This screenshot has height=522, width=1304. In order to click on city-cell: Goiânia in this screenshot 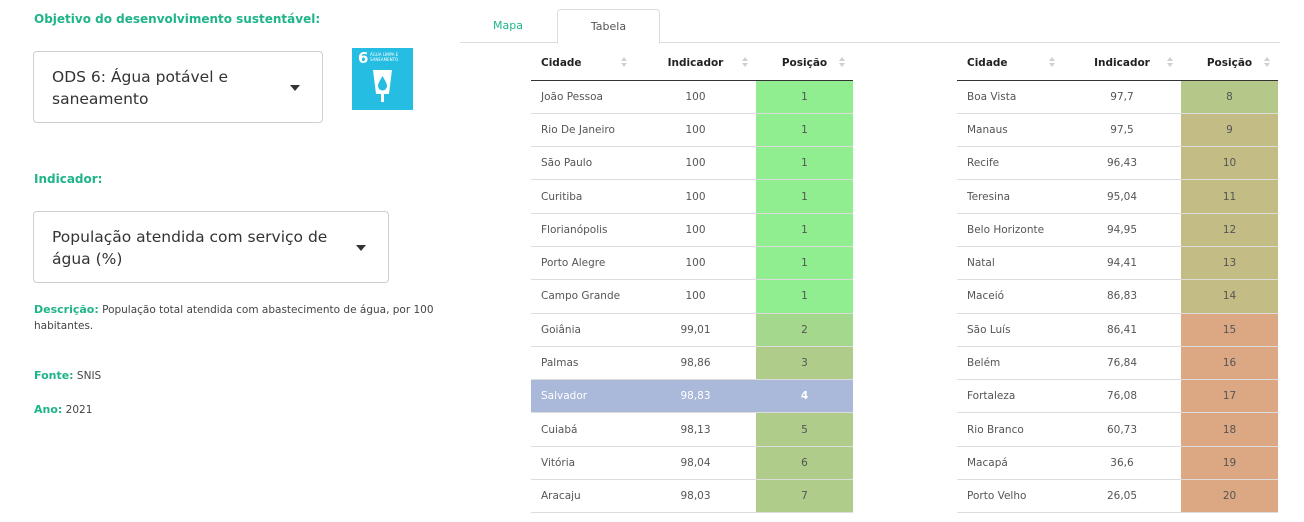, I will do `click(583, 330)`.